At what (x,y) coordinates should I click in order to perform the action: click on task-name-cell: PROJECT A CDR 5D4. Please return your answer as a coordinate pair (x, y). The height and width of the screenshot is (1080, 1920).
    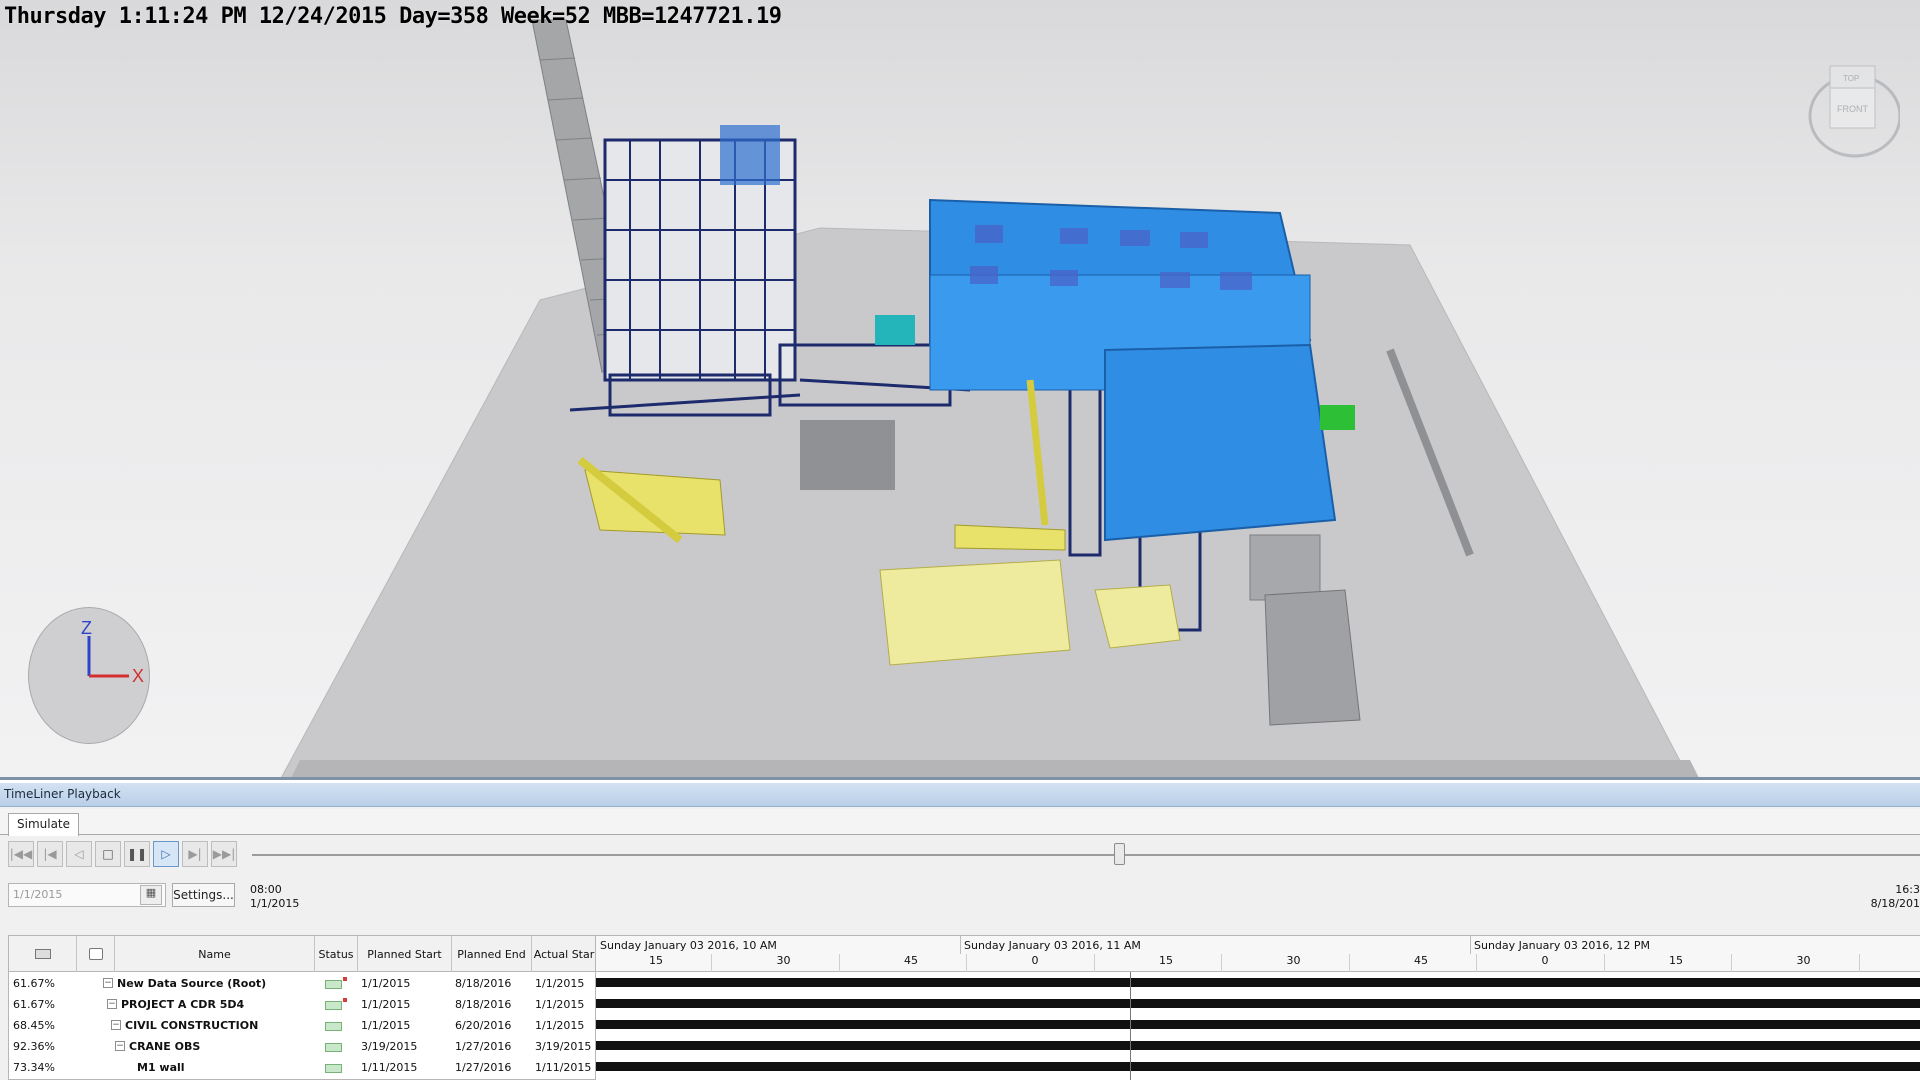
    Looking at the image, I should click on (182, 1004).